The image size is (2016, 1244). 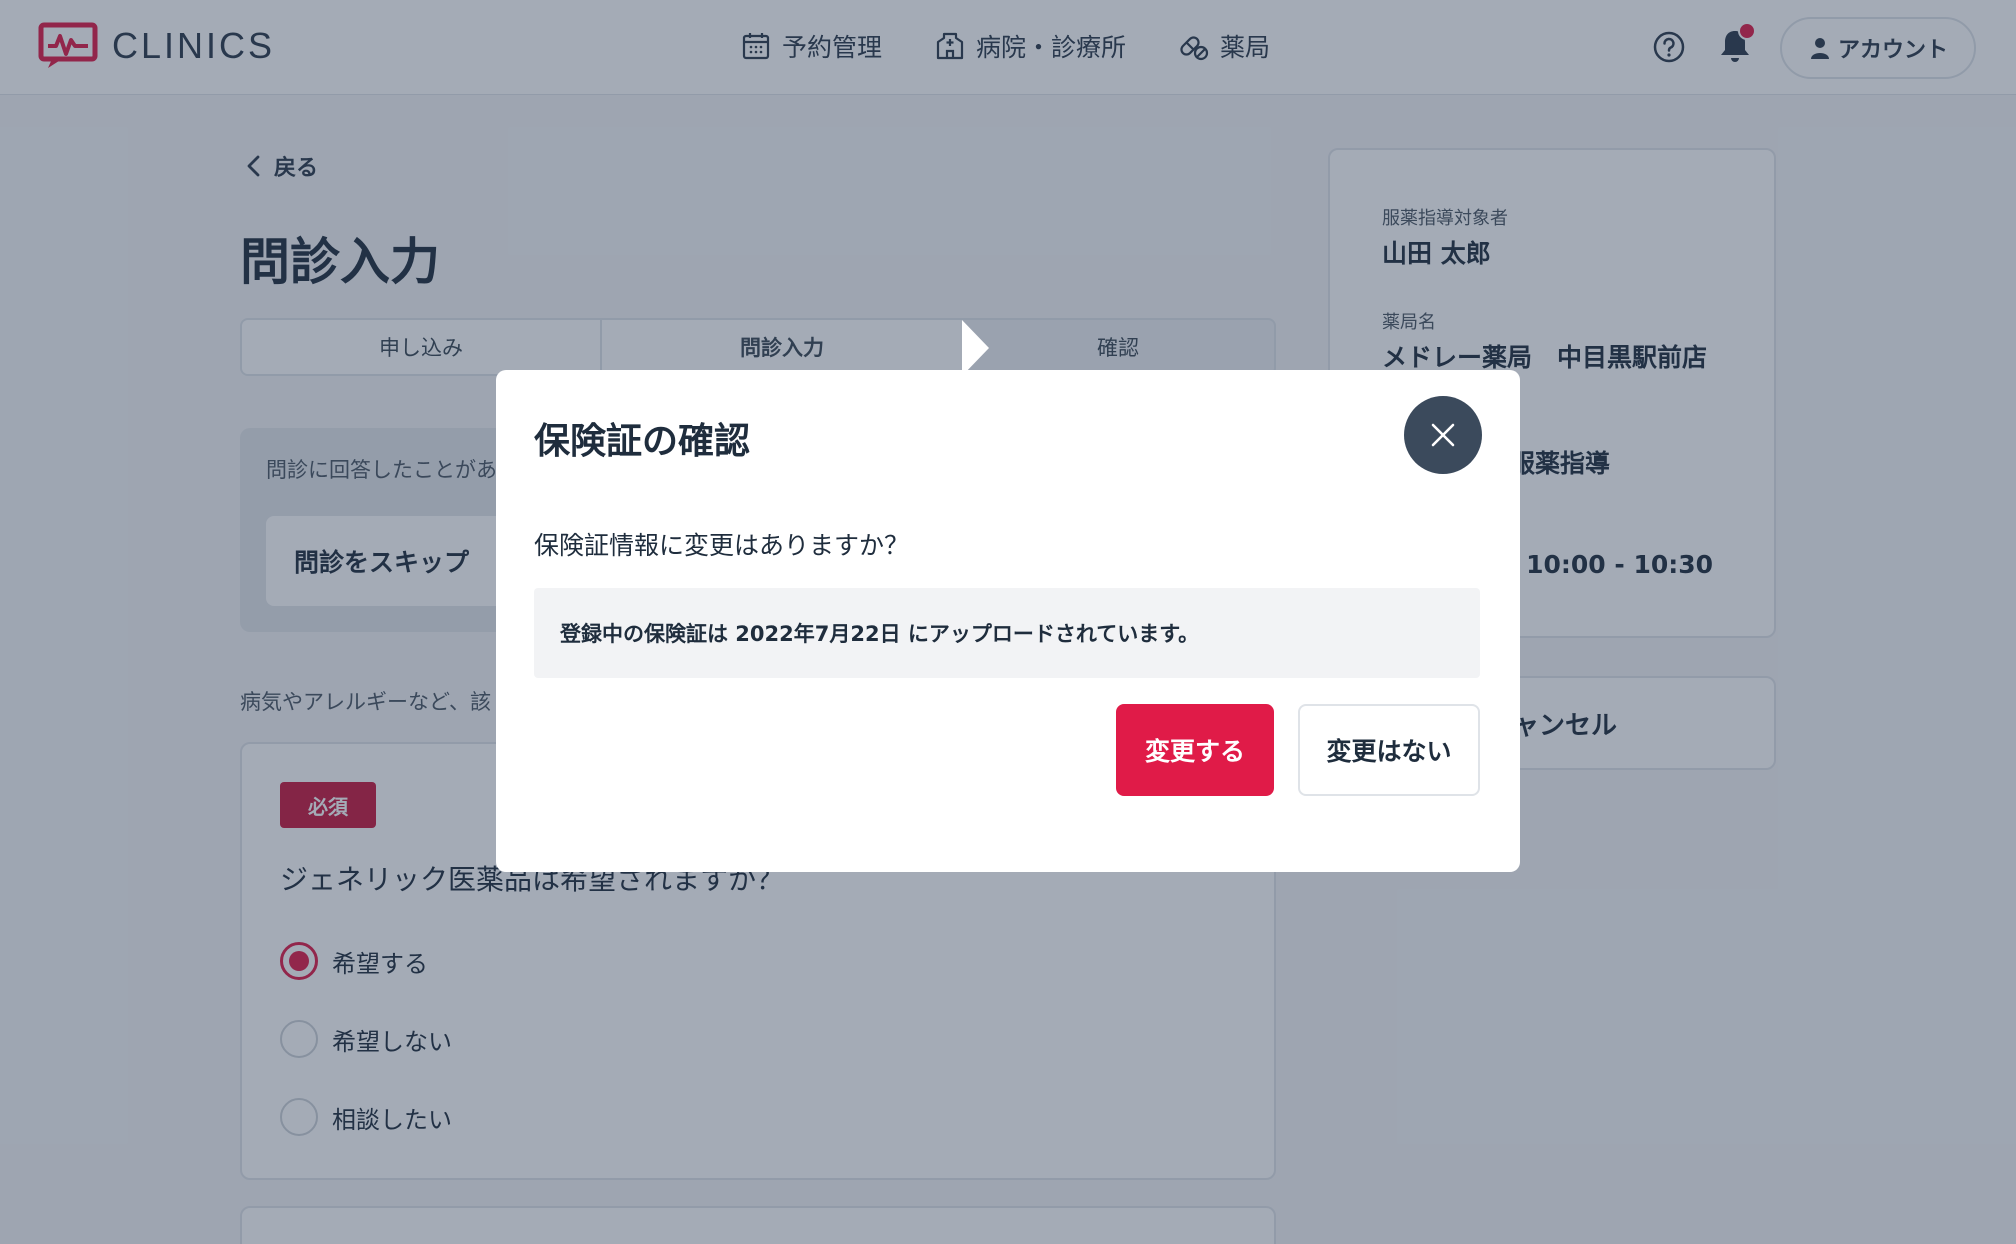 I want to click on dialog-question: 保険証情報に変更はありますか？, so click(x=722, y=545).